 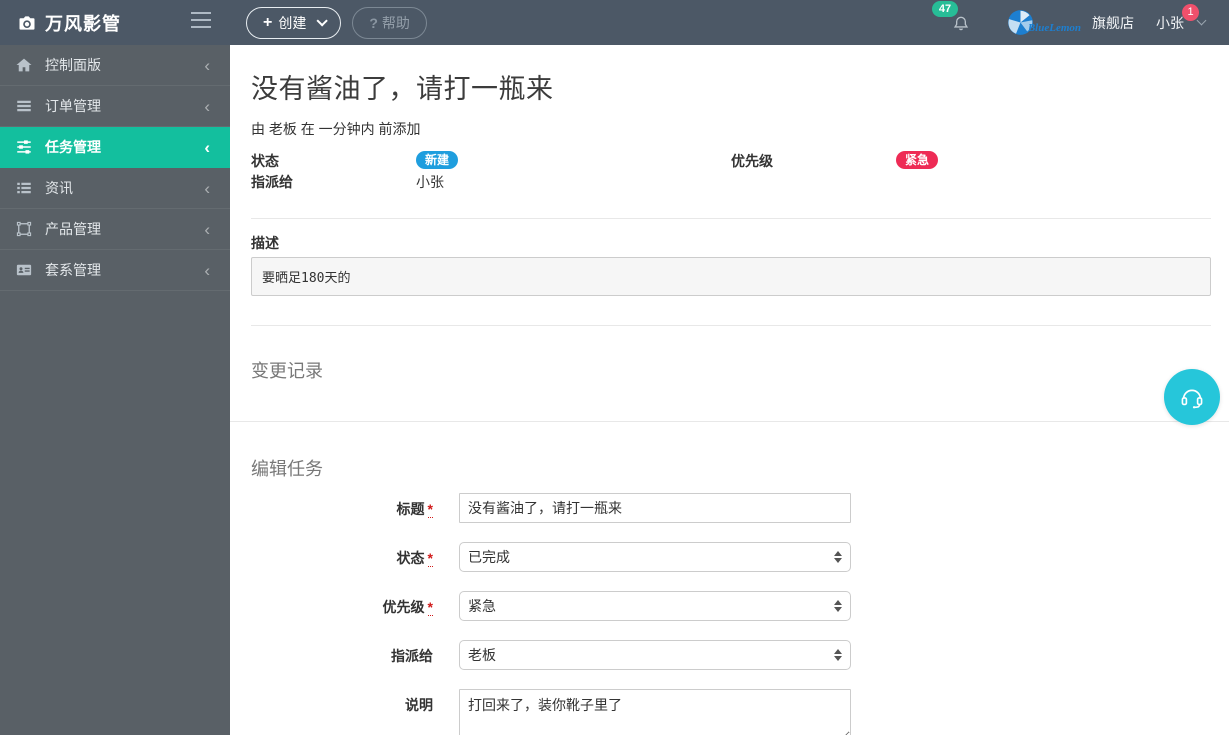 What do you see at coordinates (731, 172) in the screenshot?
I see `task-attributes: 状态 新建 指派给 小张 优先级 紧急` at bounding box center [731, 172].